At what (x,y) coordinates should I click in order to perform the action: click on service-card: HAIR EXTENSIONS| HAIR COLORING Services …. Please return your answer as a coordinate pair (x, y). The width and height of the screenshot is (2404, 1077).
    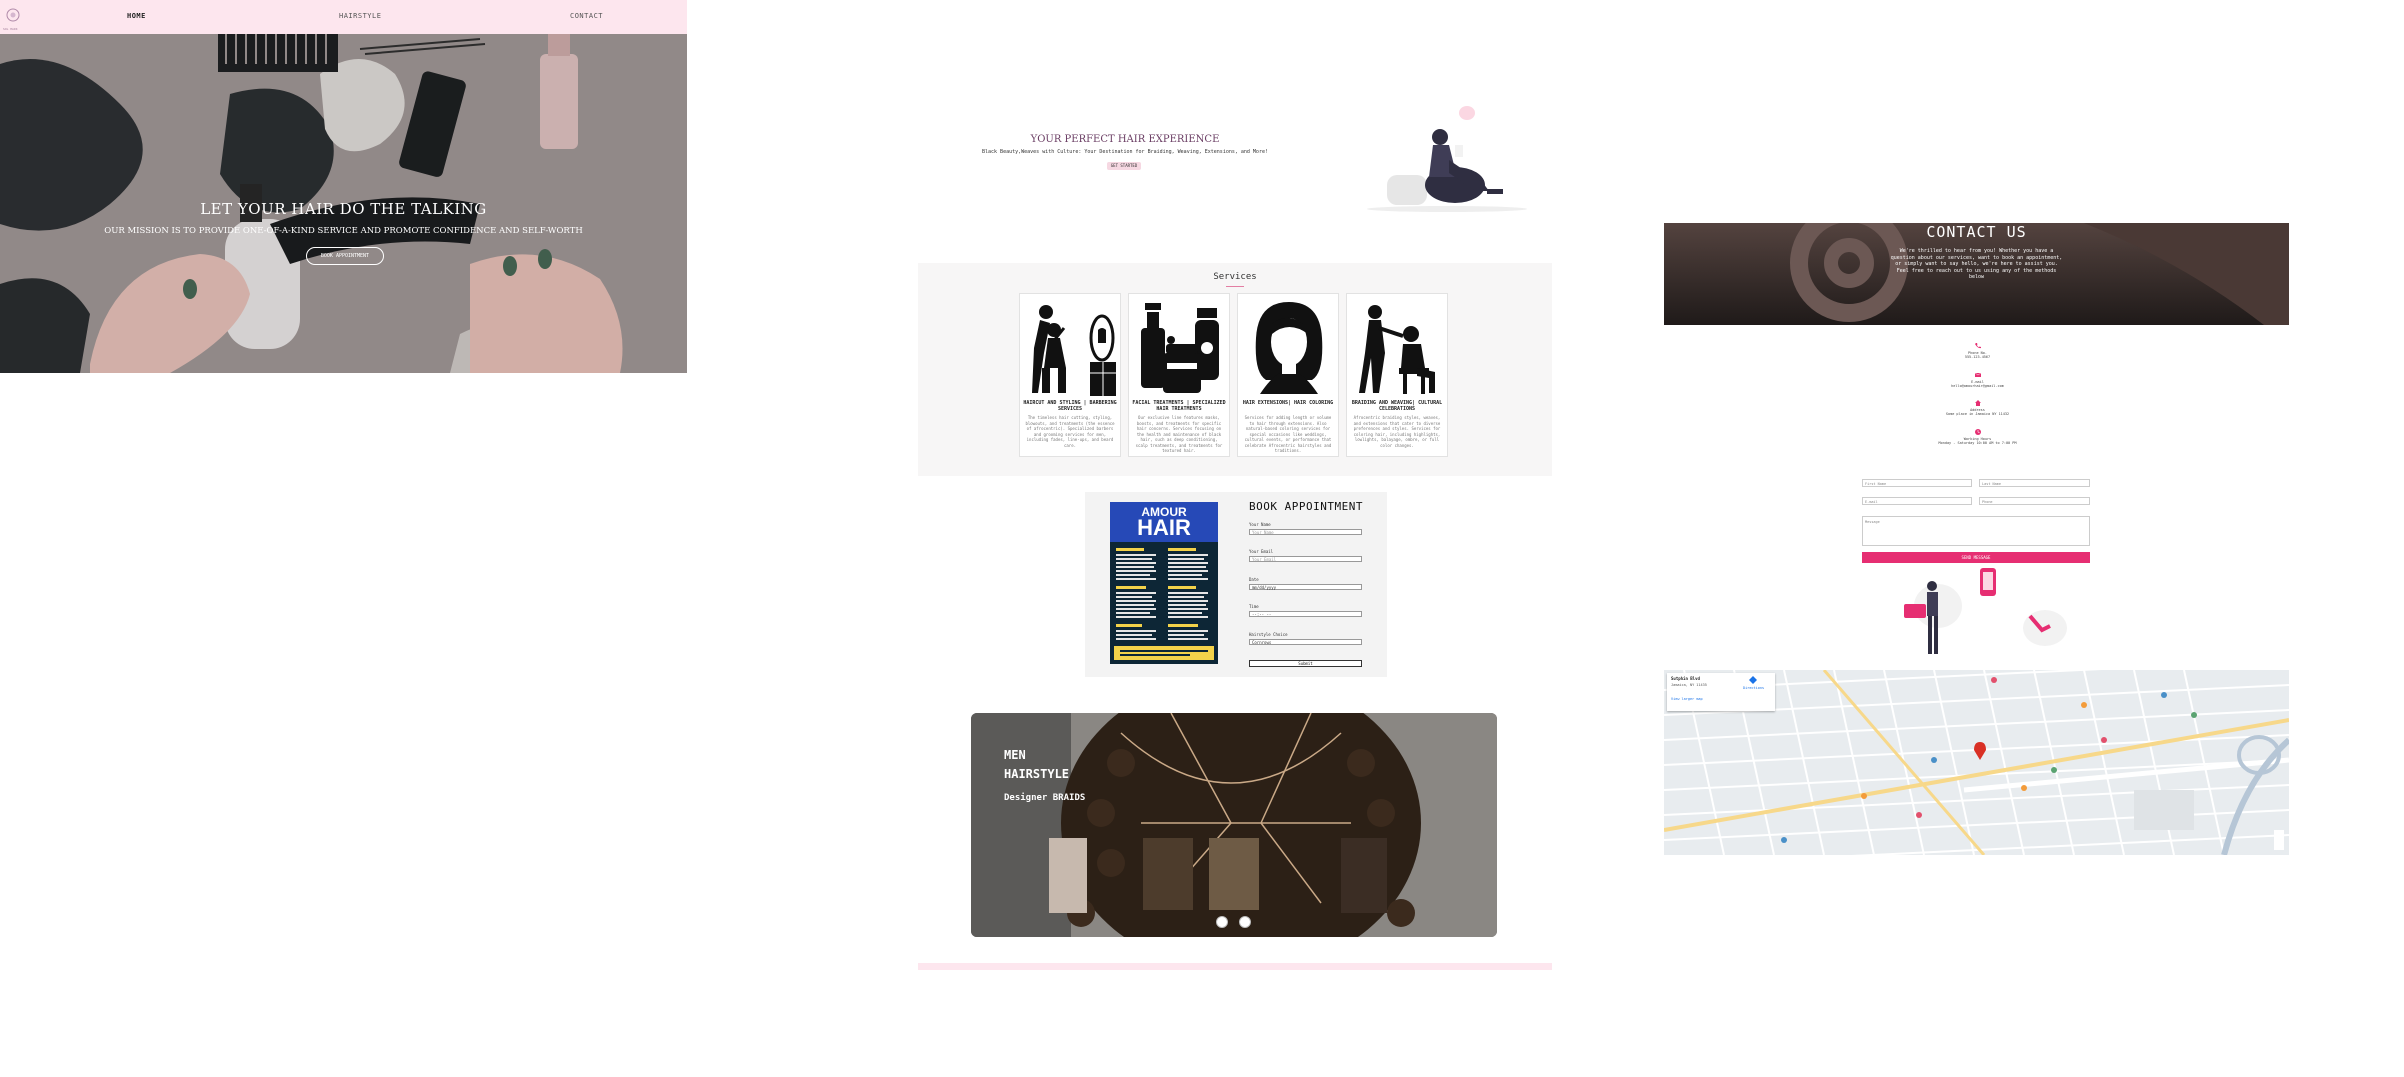
    Looking at the image, I should click on (1288, 375).